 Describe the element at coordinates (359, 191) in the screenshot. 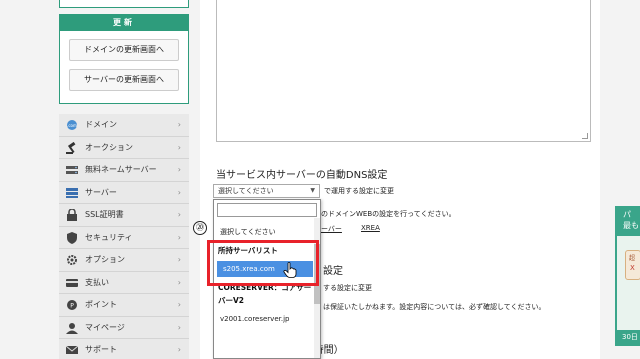

I see `select-suffix-text: で運用する設定に変更` at that location.